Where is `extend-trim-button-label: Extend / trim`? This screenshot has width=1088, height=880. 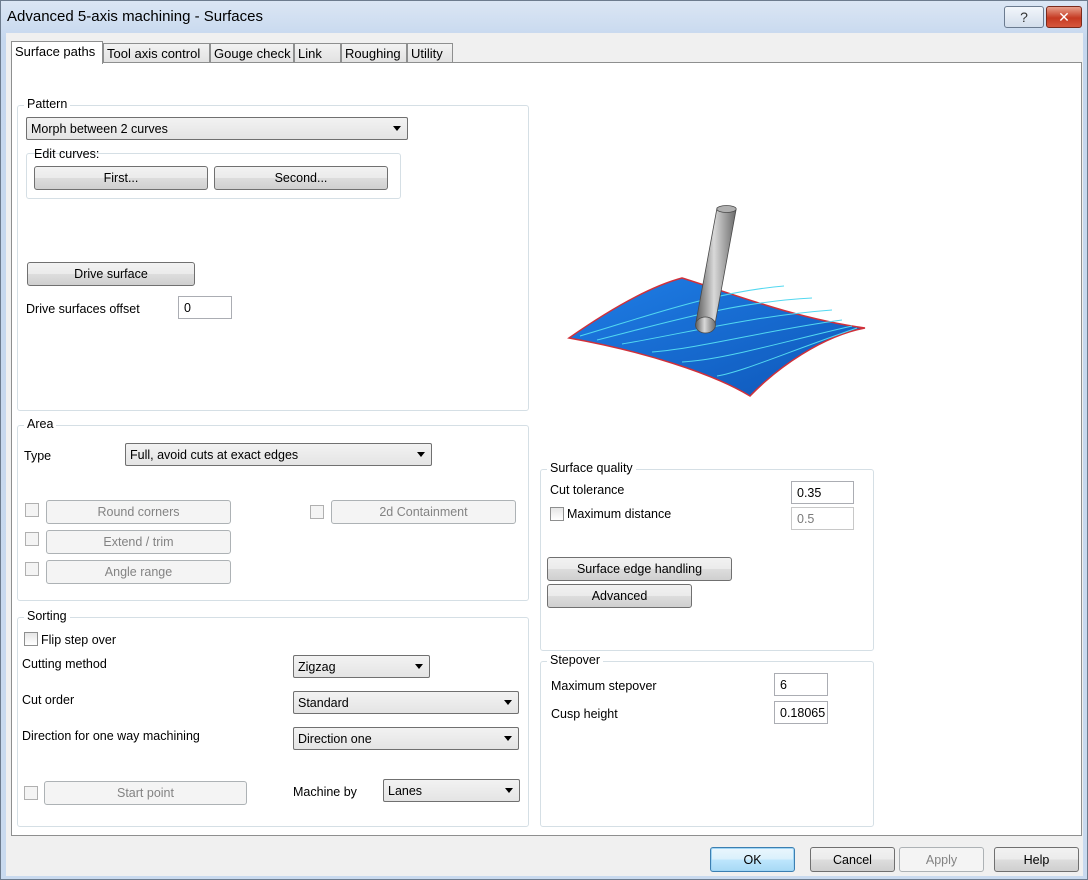 extend-trim-button-label: Extend / trim is located at coordinates (138, 542).